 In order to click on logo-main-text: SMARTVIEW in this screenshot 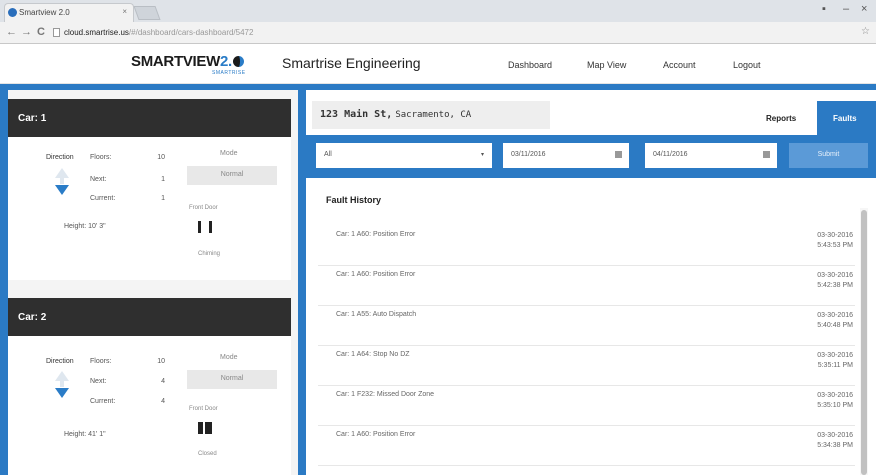, I will do `click(175, 61)`.